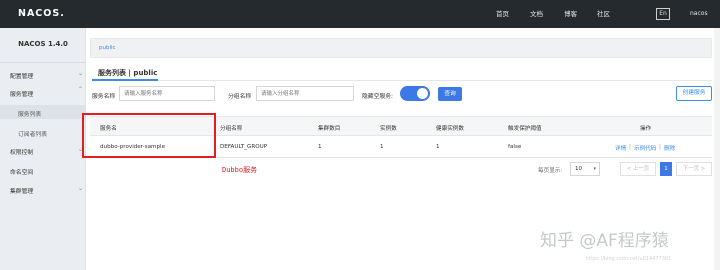 This screenshot has height=270, width=720. What do you see at coordinates (377, 97) in the screenshot?
I see `hide-empty-label: 隐藏空服务:` at bounding box center [377, 97].